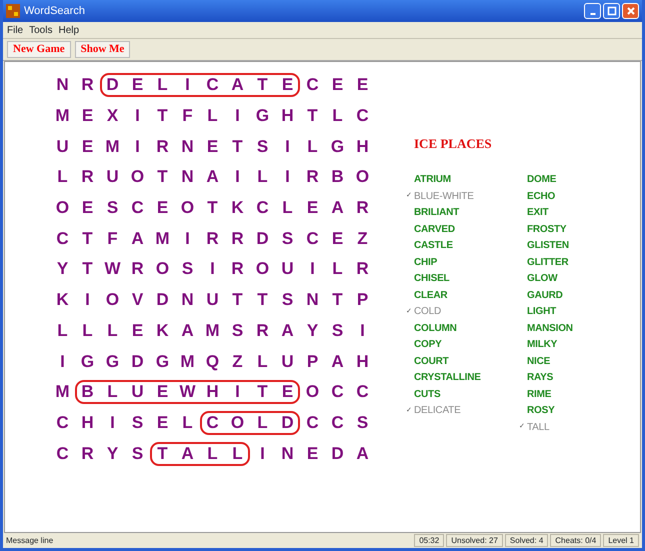  Describe the element at coordinates (112, 116) in the screenshot. I see `grid-letter: X` at that location.